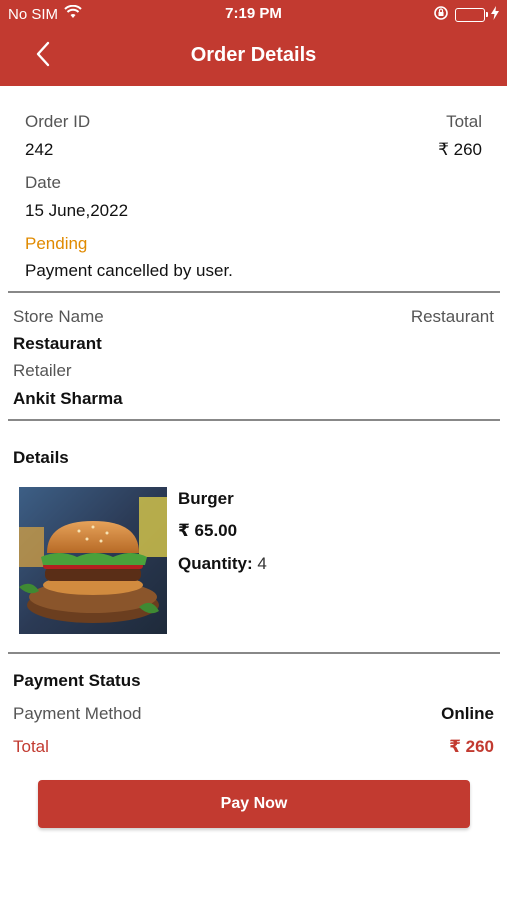 The width and height of the screenshot is (507, 900). I want to click on status-right, so click(466, 15).